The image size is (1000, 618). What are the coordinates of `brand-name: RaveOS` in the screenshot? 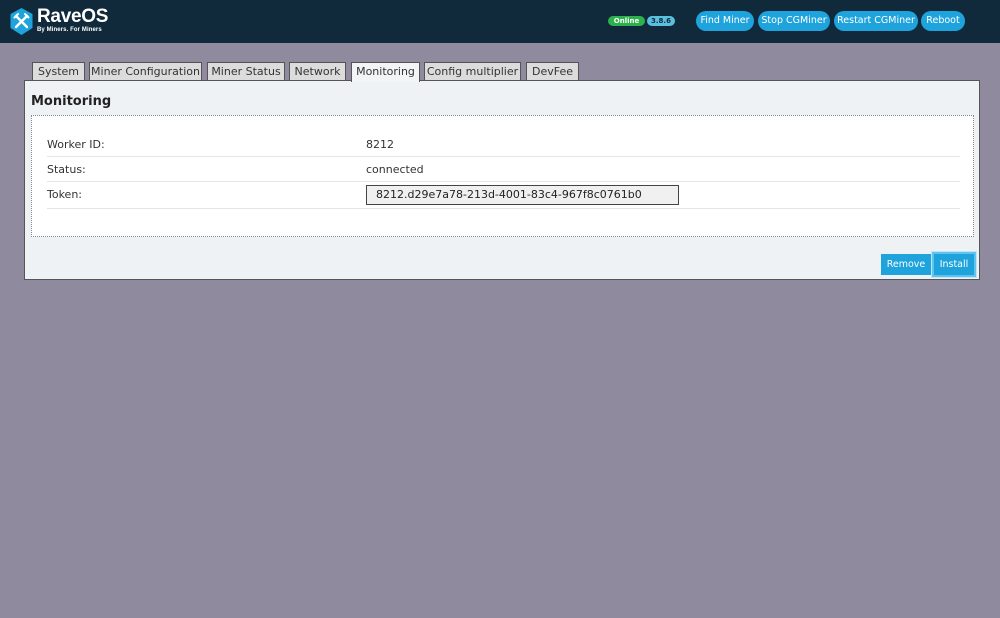 It's located at (73, 16).